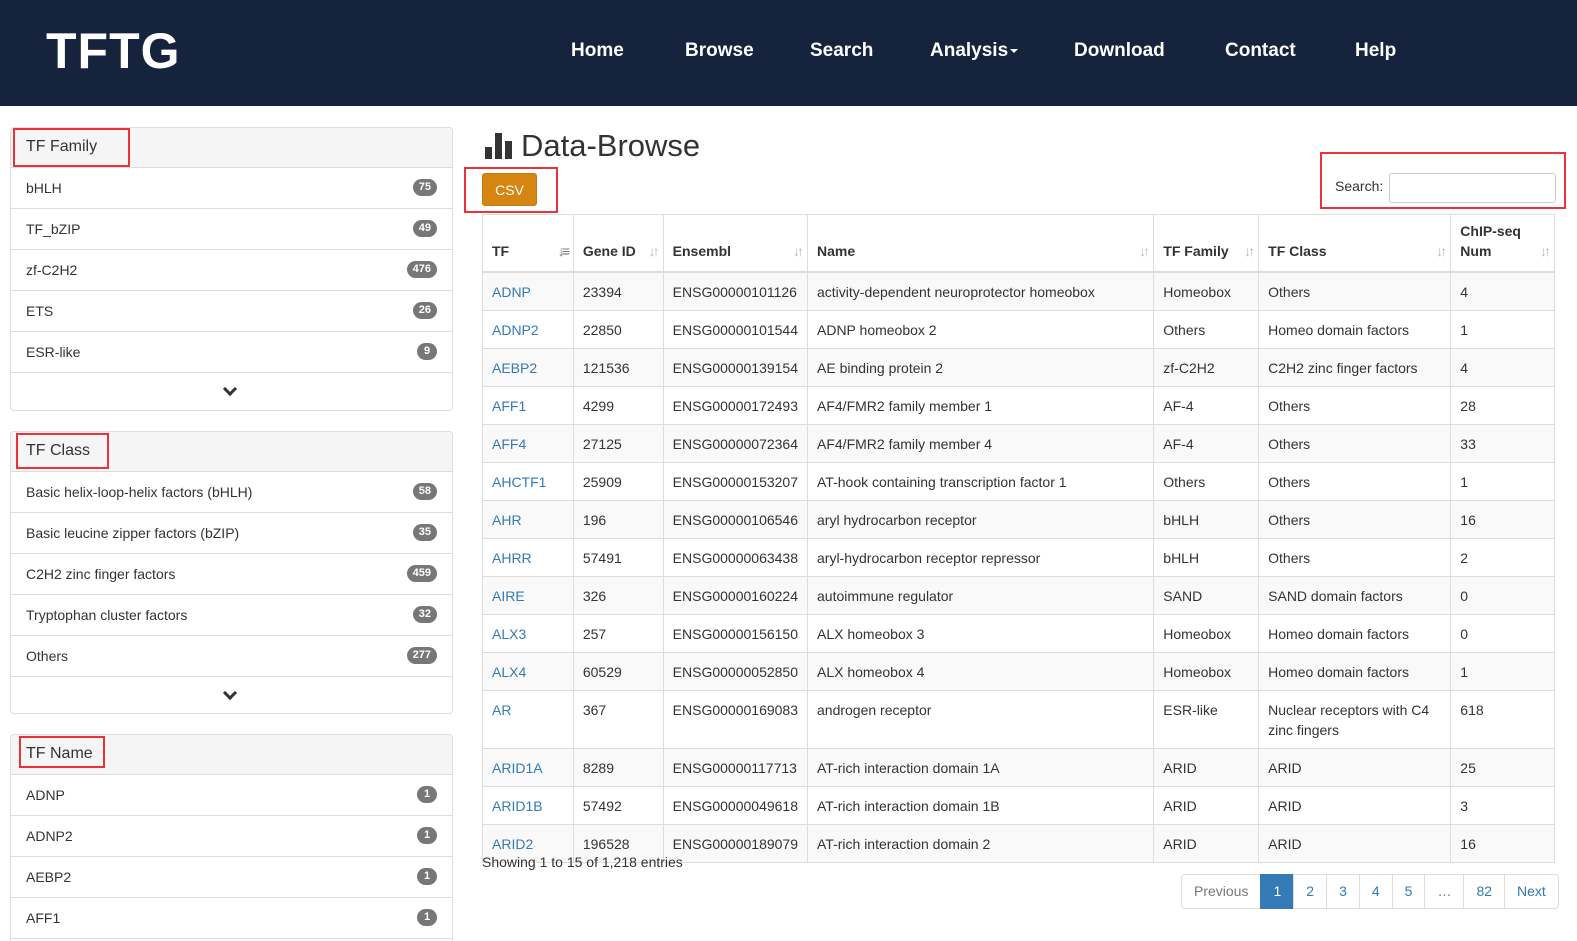 The image size is (1577, 941). What do you see at coordinates (231, 352) in the screenshot?
I see `tf-family-item: ESR-like 9` at bounding box center [231, 352].